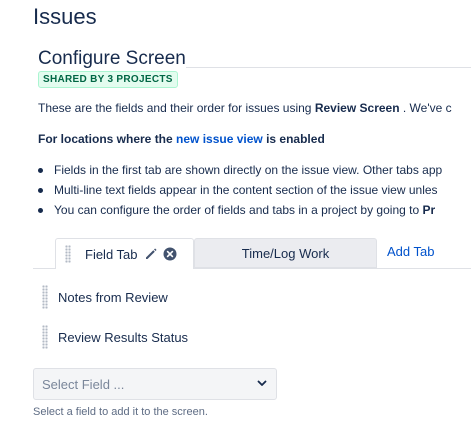 The height and width of the screenshot is (434, 471). I want to click on select-field-help-text: Select a field to add it to the screen., so click(120, 412).